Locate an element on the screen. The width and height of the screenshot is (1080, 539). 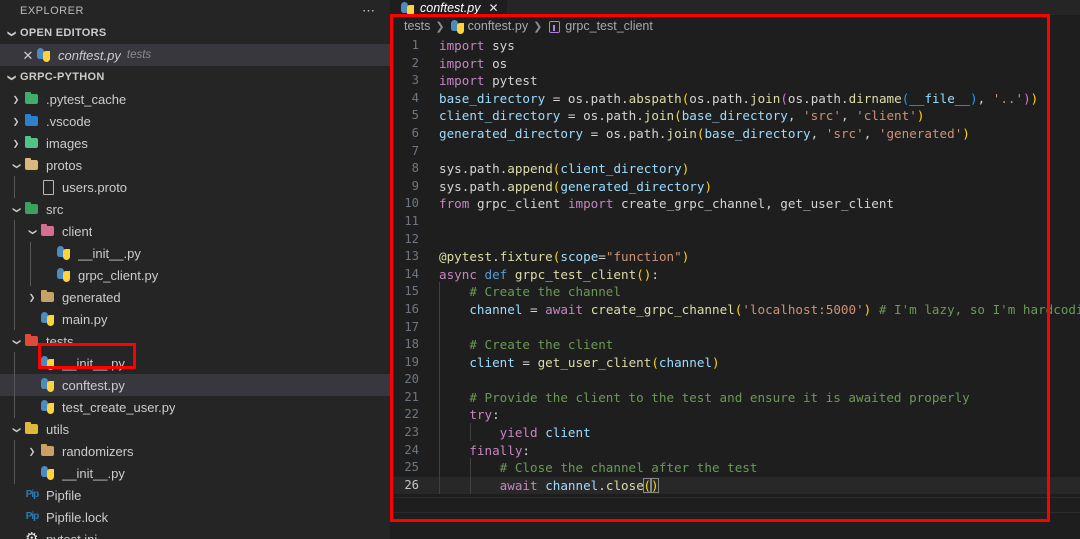
tree-file-test_create_user.py: test_create_user.py is located at coordinates (195, 407).